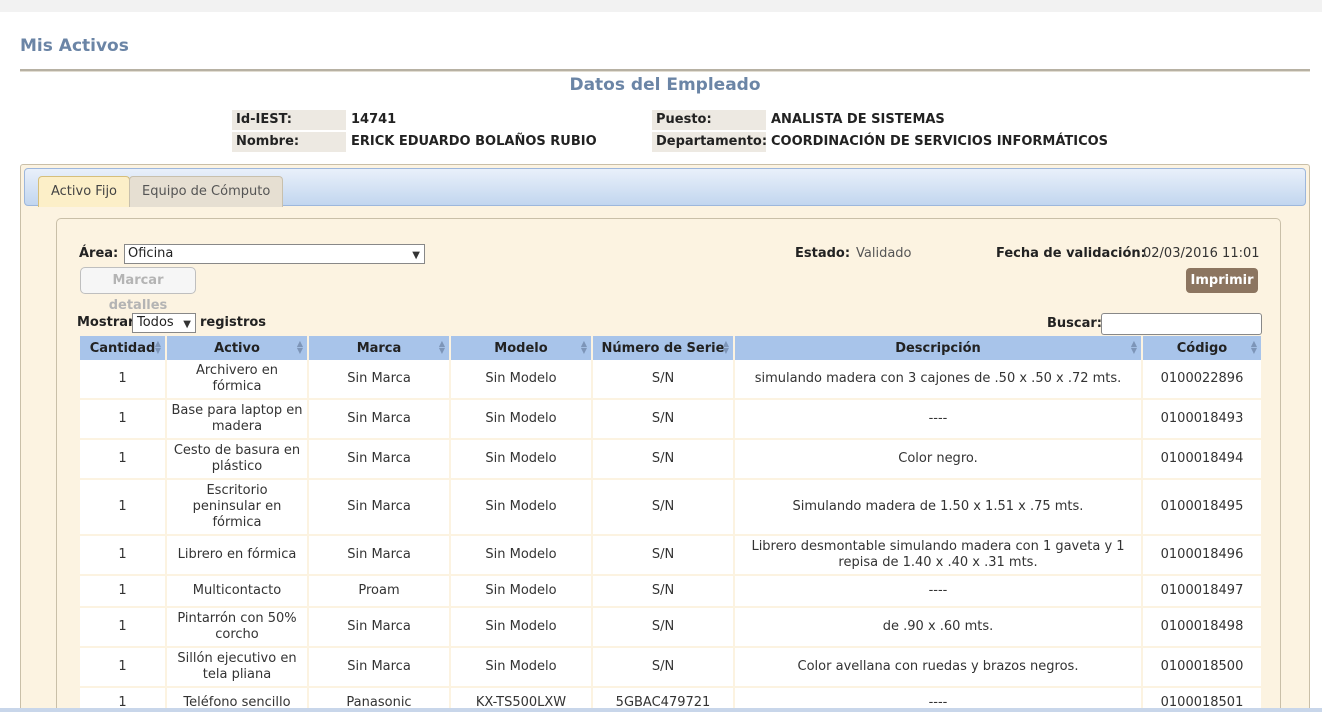 The image size is (1322, 712). I want to click on codigo-cell: 0100018496, so click(1202, 556).